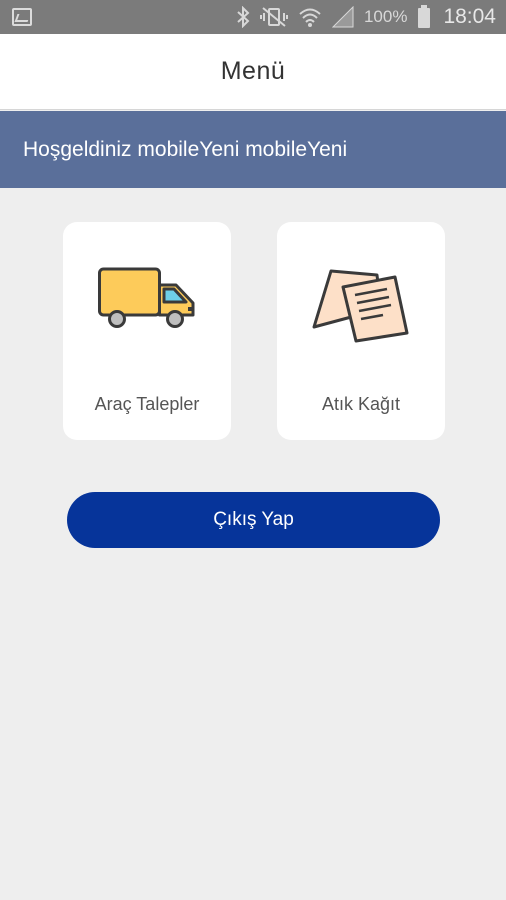  What do you see at coordinates (424, 17) in the screenshot?
I see `battery-icon` at bounding box center [424, 17].